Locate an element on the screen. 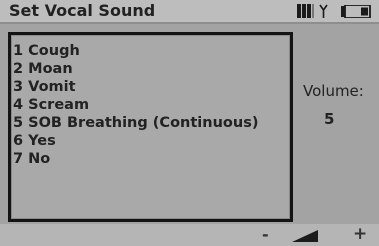  battery-icon is located at coordinates (356, 11).